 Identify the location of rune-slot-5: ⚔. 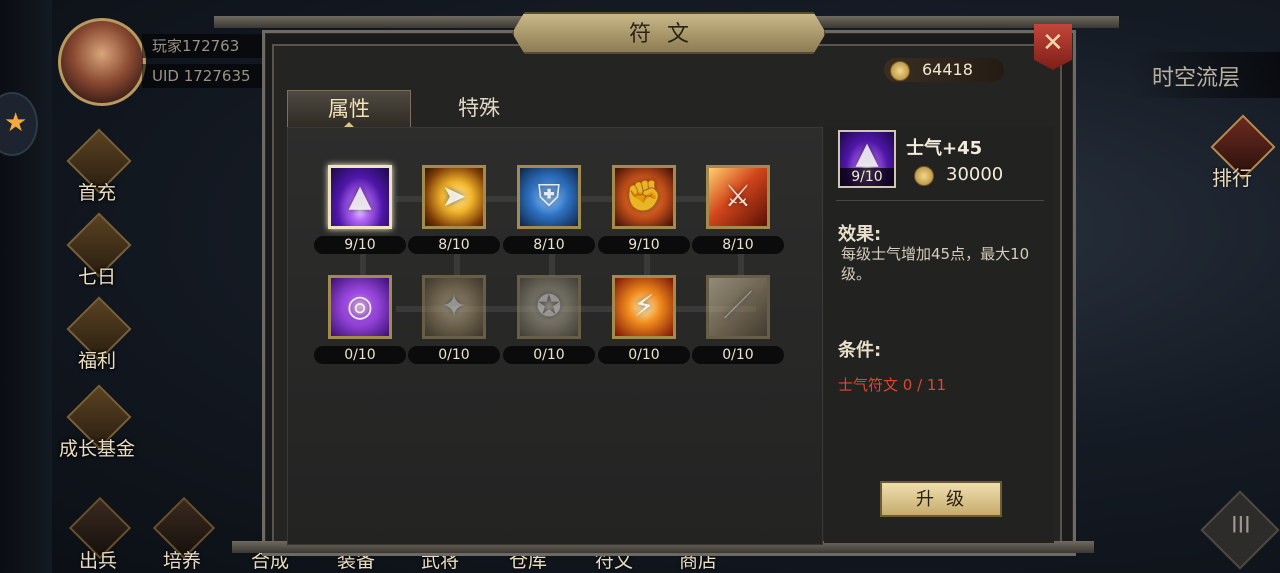
(738, 197).